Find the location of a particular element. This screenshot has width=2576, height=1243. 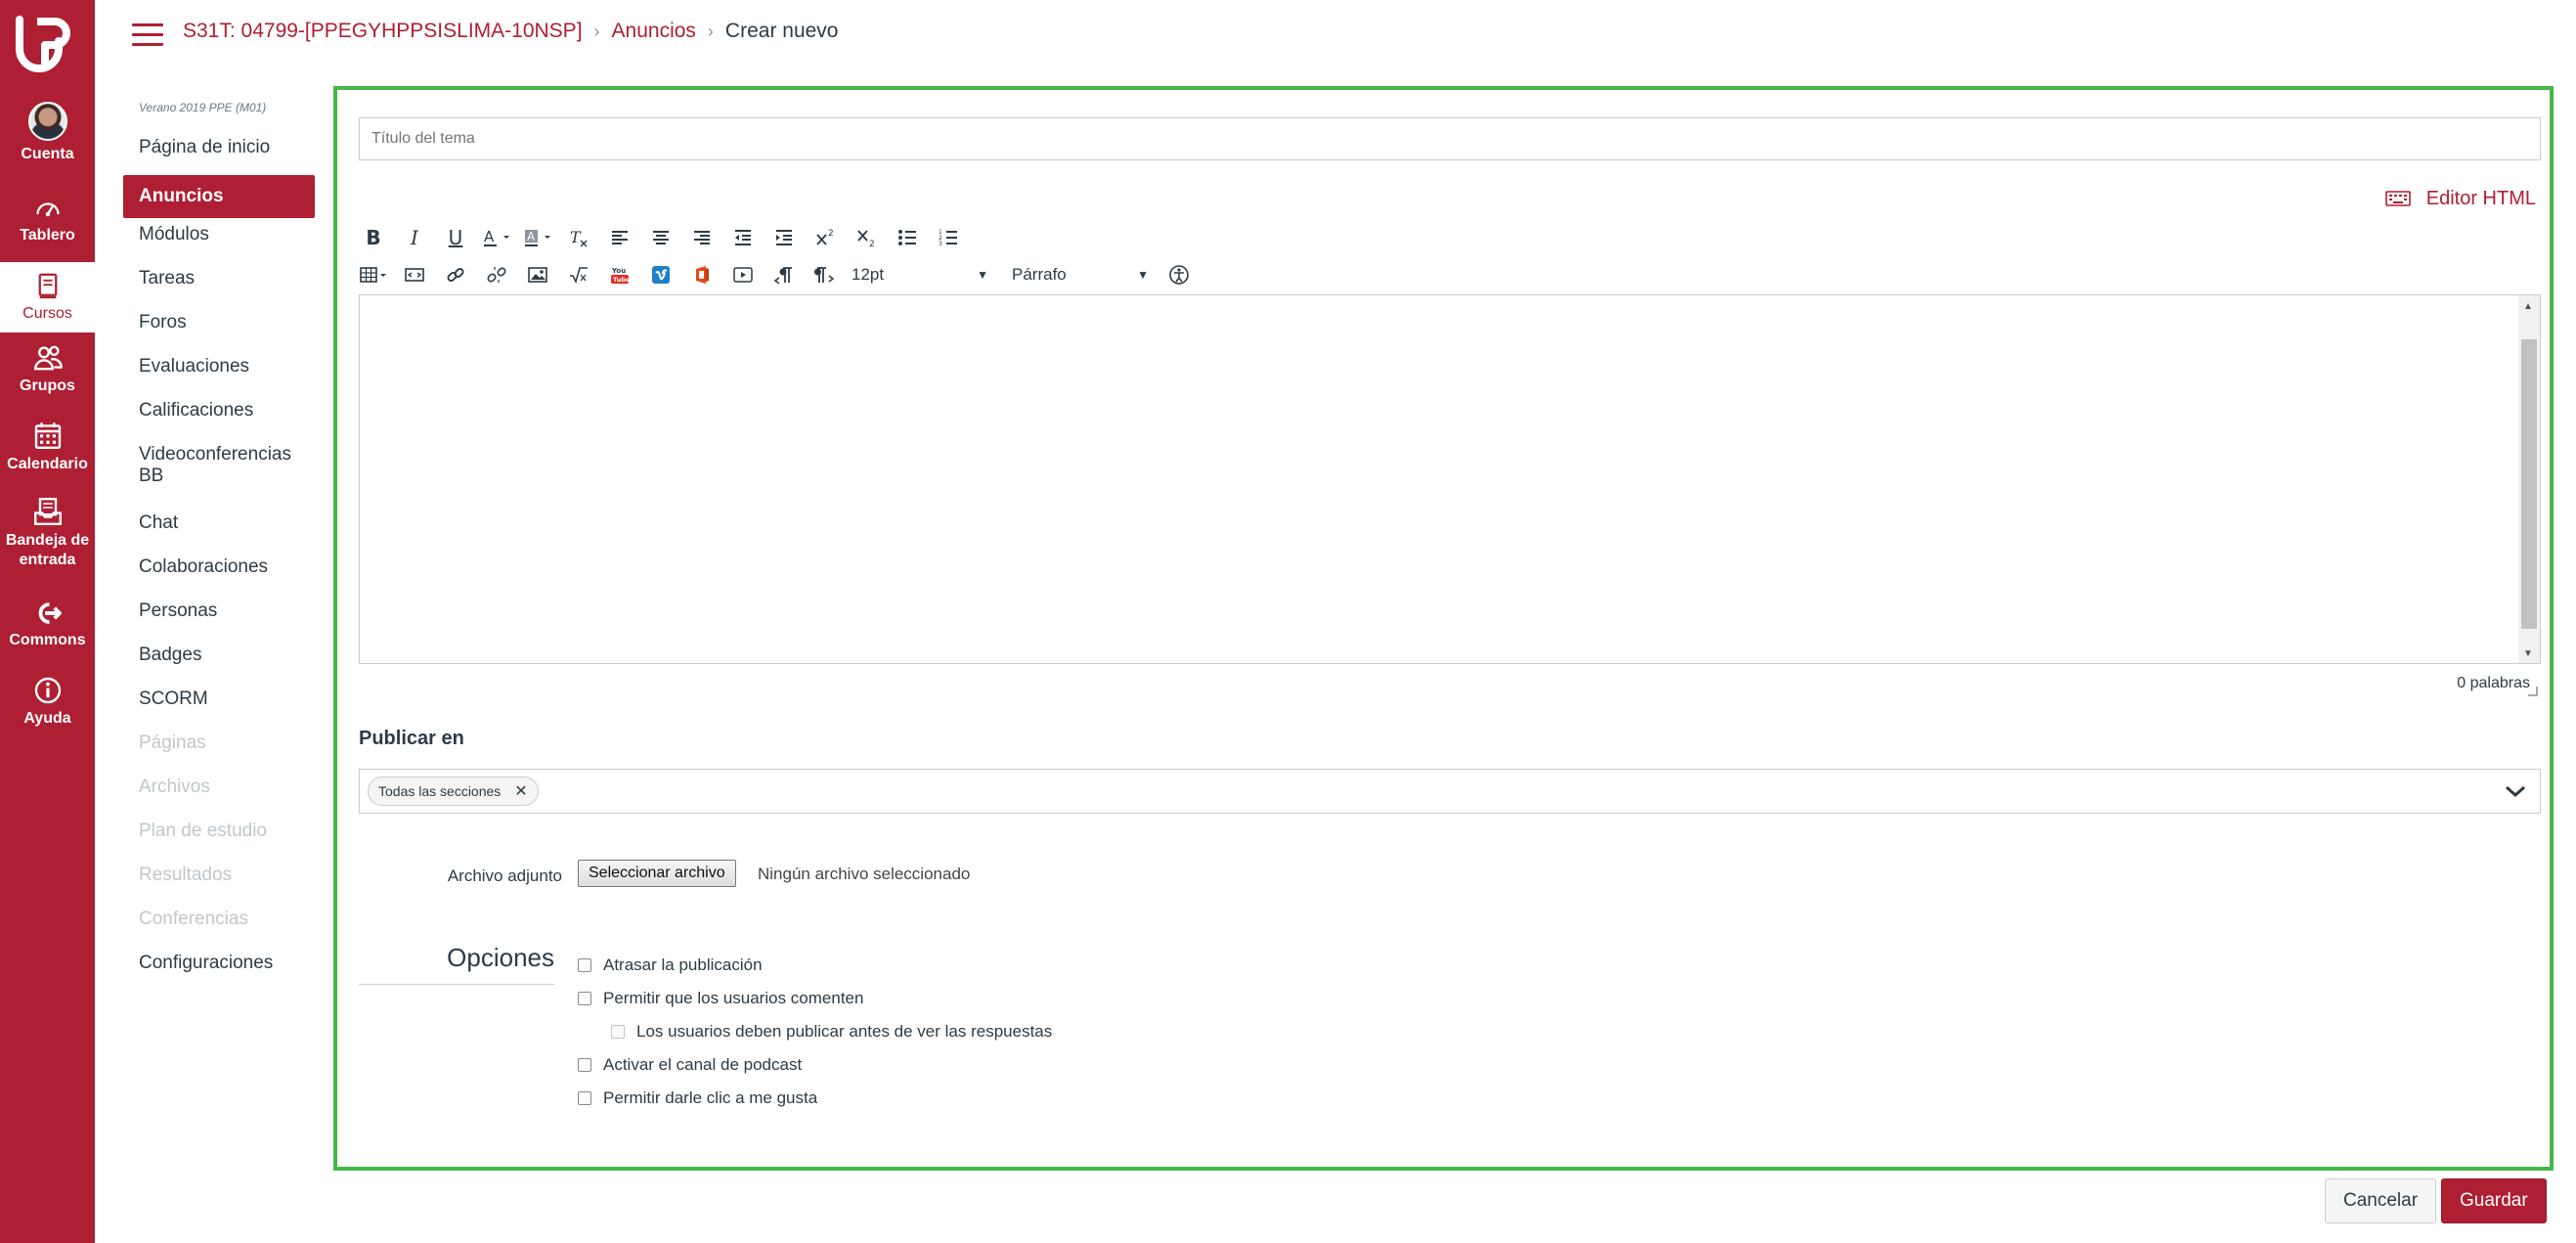

global-nav-inbox: Bandeja de entrada is located at coordinates (47, 532).